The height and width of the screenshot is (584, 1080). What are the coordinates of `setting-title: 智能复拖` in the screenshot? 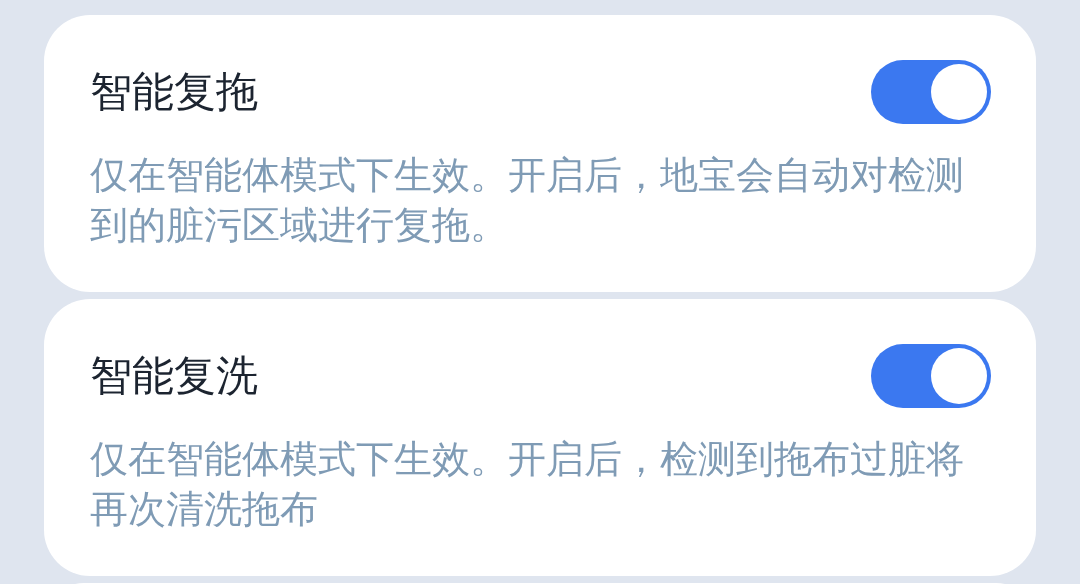 It's located at (174, 92).